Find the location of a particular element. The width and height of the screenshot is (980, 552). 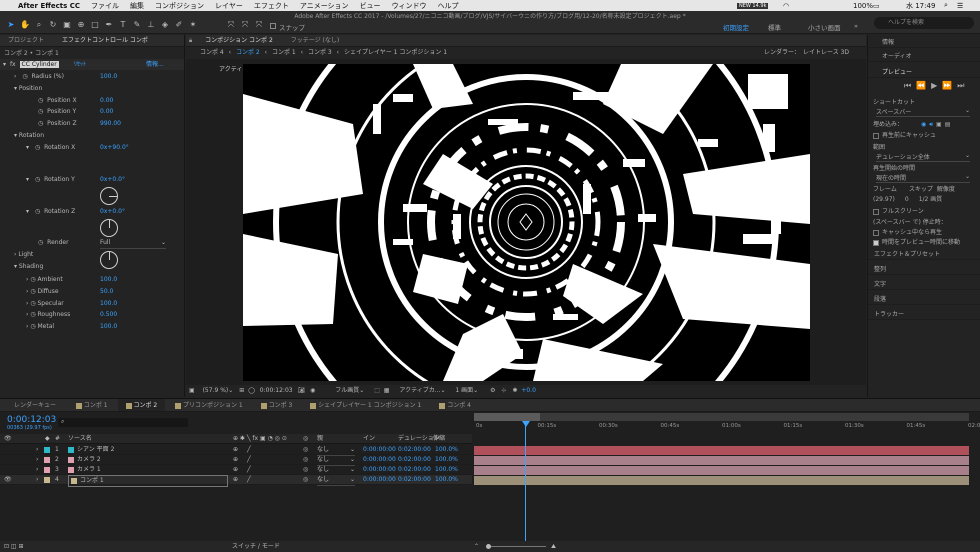

views-select: 1 画面 is located at coordinates (464, 390).